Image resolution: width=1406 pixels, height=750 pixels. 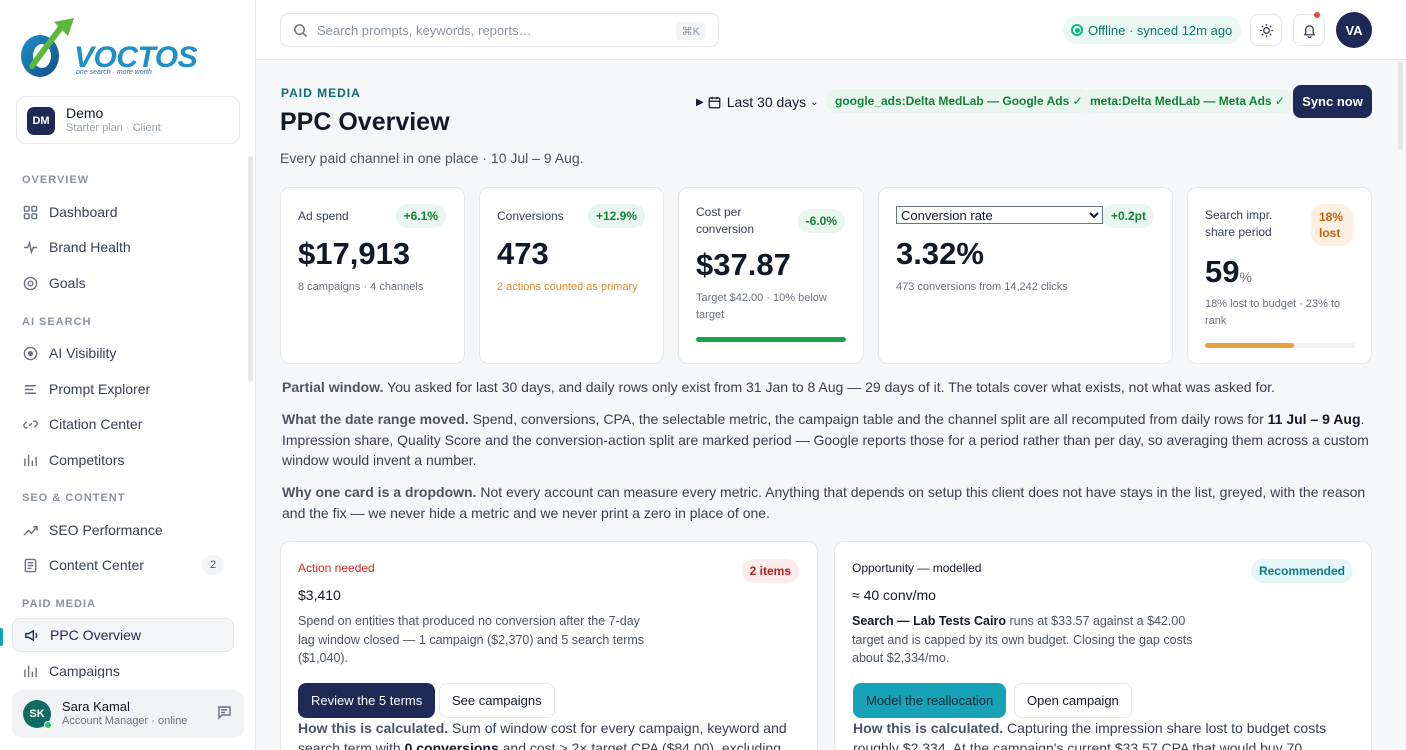 What do you see at coordinates (74, 498) in the screenshot?
I see `nav-section-seo-content: SEO & CONTENT` at bounding box center [74, 498].